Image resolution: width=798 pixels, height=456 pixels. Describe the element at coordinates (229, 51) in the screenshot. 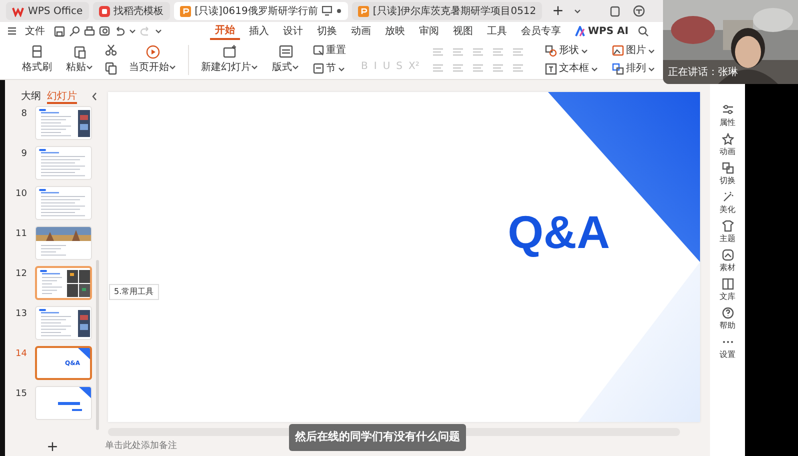

I see `new-slide-icon` at that location.